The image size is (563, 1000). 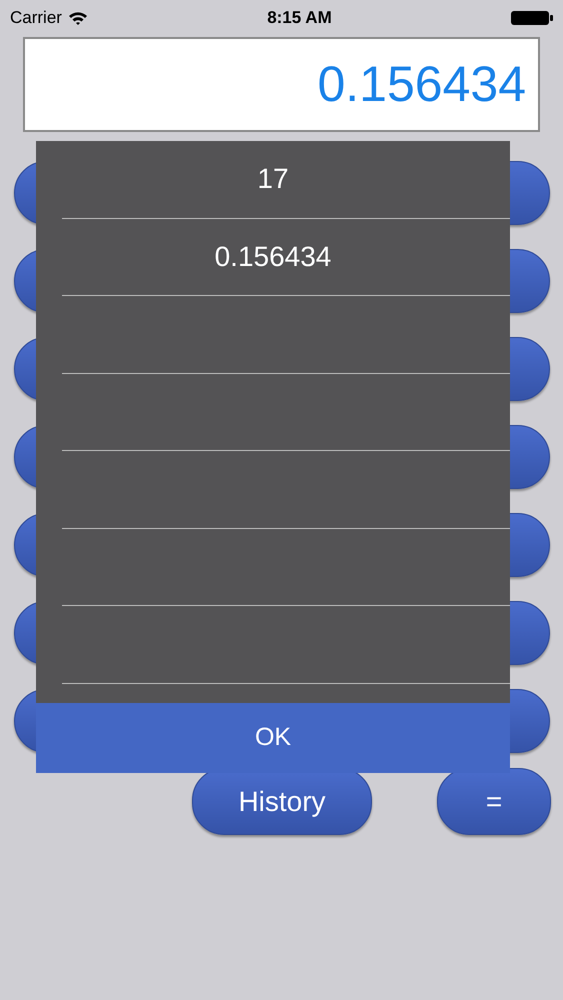 I want to click on picker-row: 17, so click(x=286, y=179).